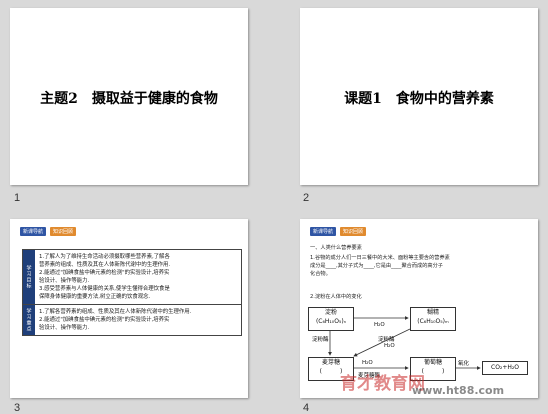 This screenshot has height=414, width=548. Describe the element at coordinates (29, 320) in the screenshot. I see `row-header: 学习重点` at that location.